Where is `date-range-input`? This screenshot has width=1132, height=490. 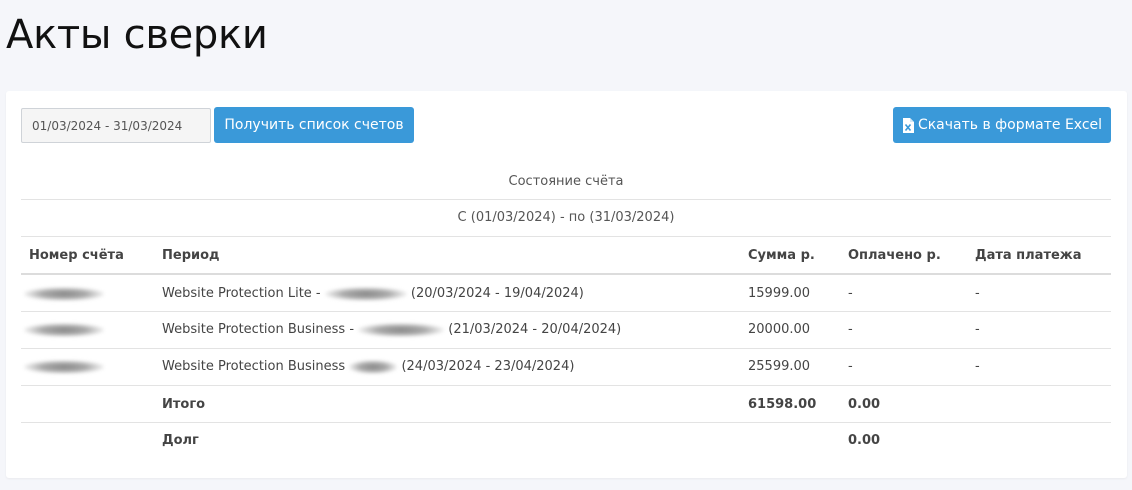 date-range-input is located at coordinates (116, 125).